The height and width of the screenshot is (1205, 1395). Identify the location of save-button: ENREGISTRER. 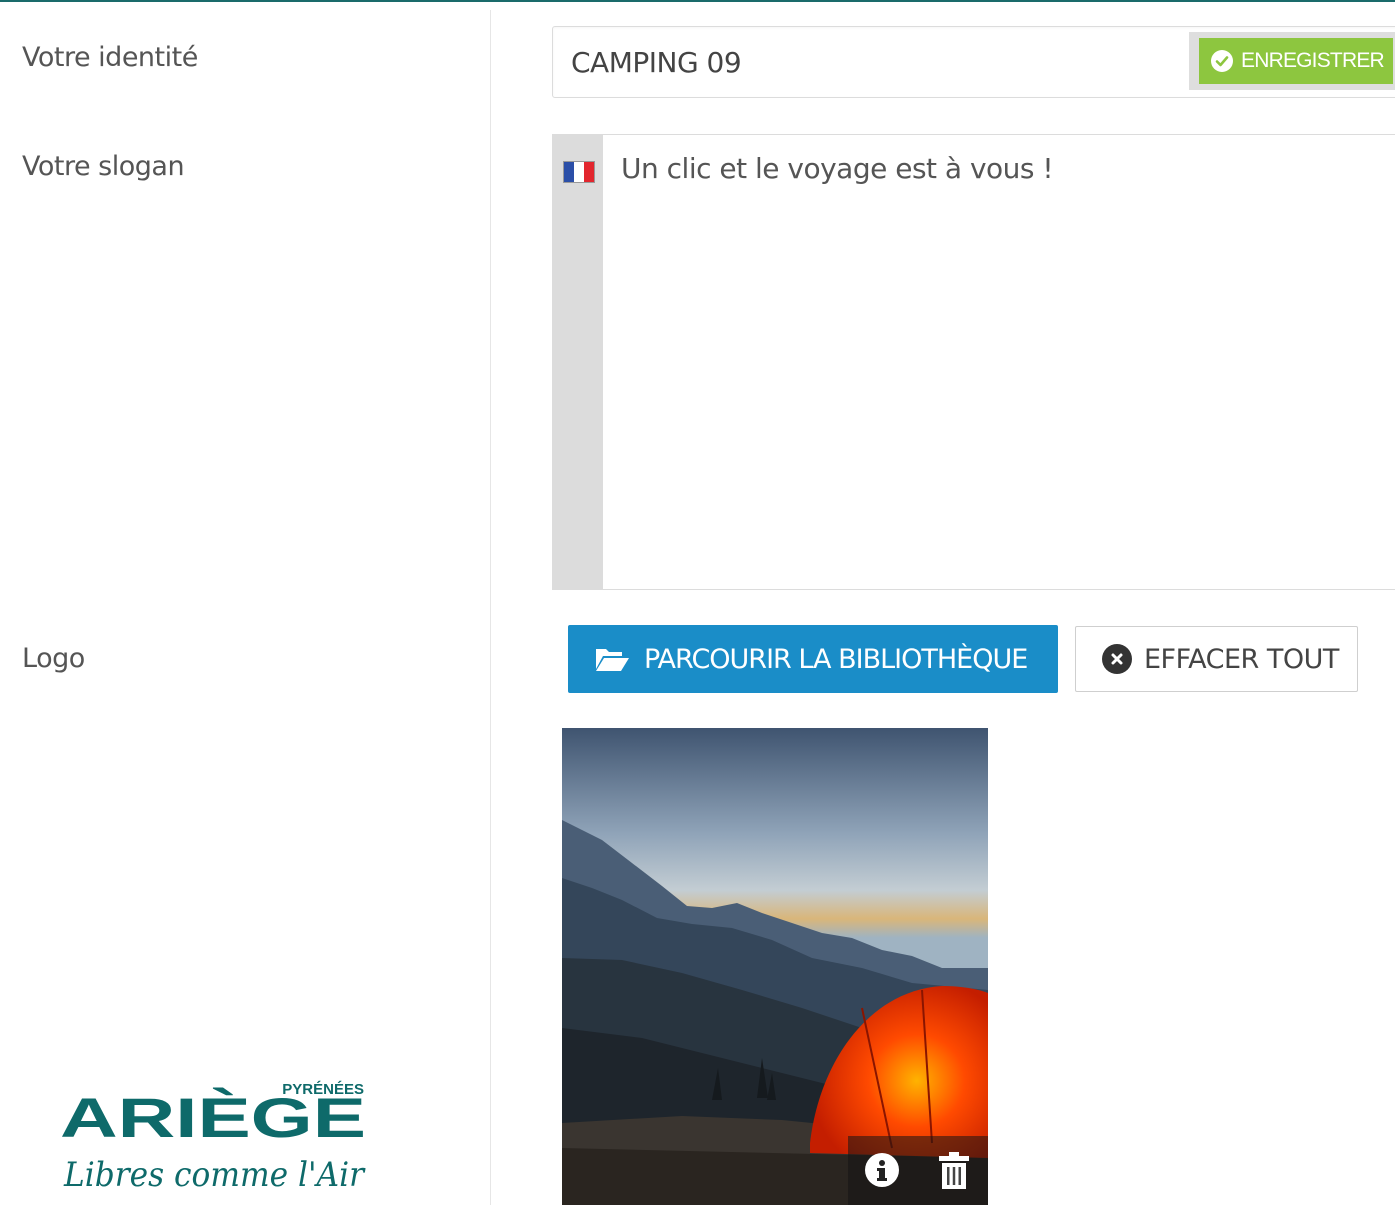
(1296, 61).